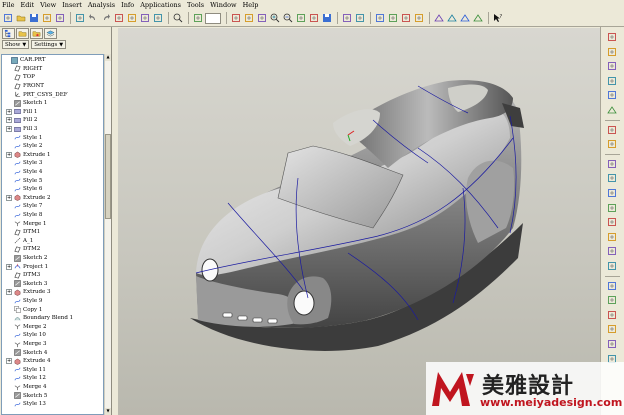 This screenshot has height=415, width=624. What do you see at coordinates (438, 18) in the screenshot?
I see `datum-planes-icon` at bounding box center [438, 18].